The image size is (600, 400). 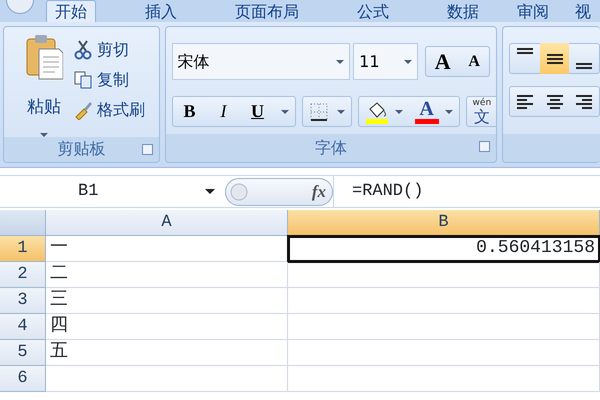 What do you see at coordinates (167, 327) in the screenshot?
I see `cell: 四` at bounding box center [167, 327].